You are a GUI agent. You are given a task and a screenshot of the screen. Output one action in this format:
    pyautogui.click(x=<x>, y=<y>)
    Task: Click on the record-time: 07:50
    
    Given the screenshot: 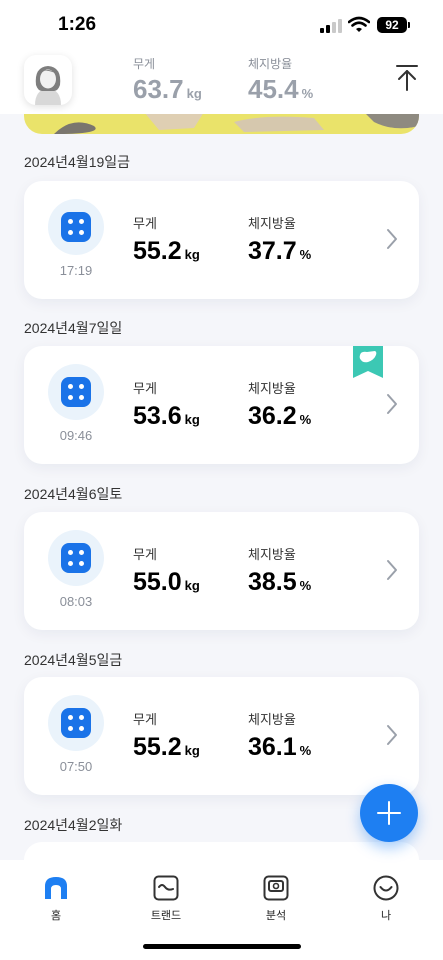 What is the action you would take?
    pyautogui.click(x=76, y=766)
    